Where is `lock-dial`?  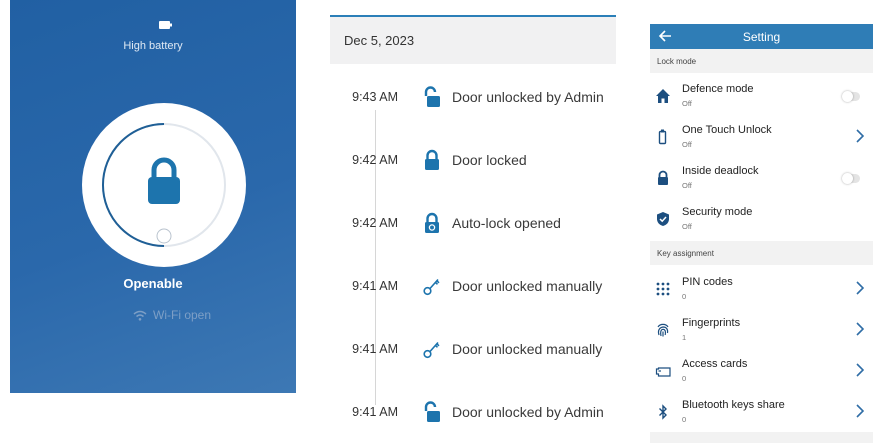
lock-dial is located at coordinates (164, 185).